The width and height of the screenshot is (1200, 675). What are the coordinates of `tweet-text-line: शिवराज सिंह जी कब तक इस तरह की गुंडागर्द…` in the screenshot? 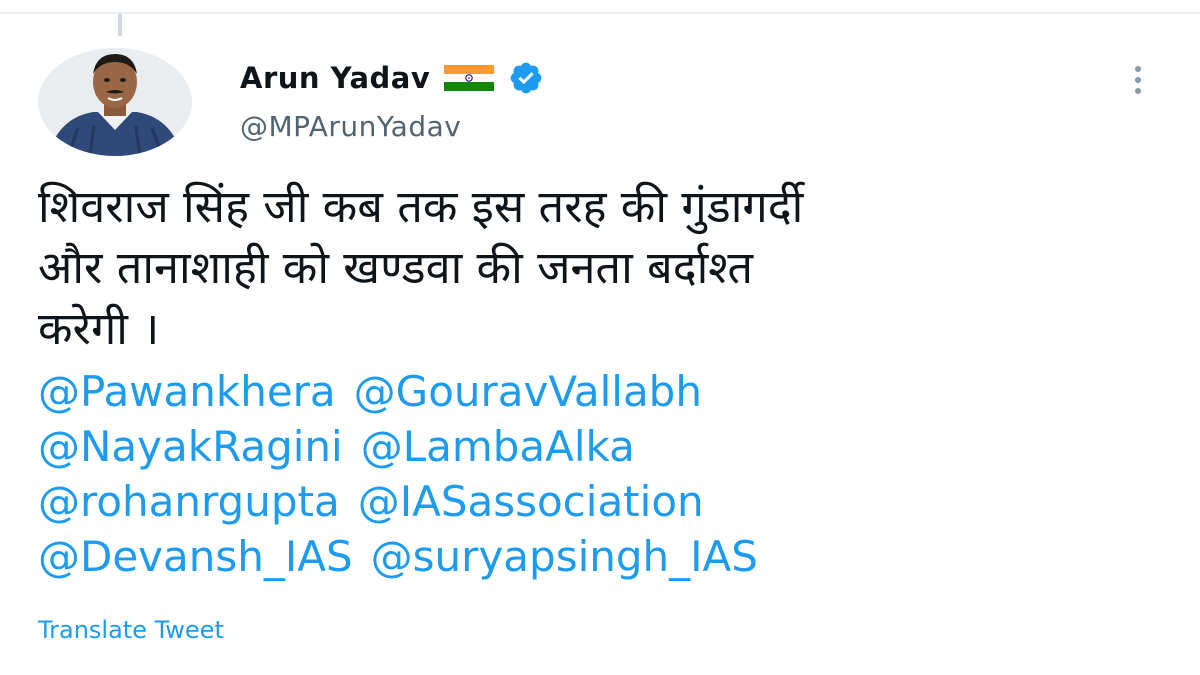 It's located at (421, 206).